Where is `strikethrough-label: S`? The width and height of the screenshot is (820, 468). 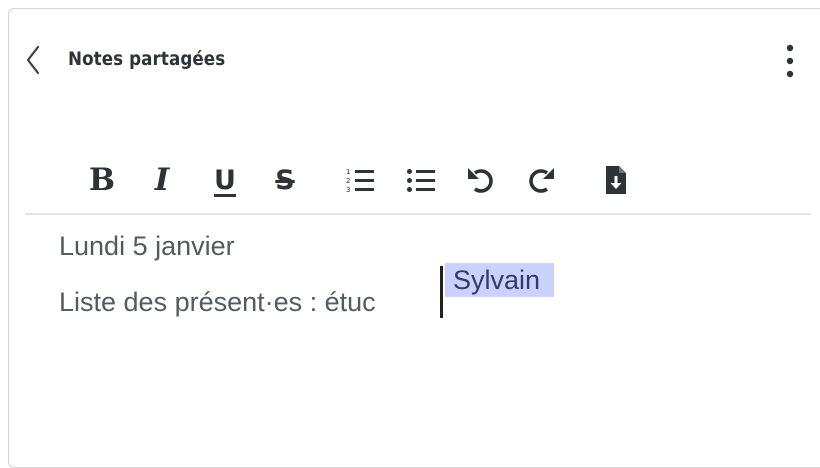 strikethrough-label: S is located at coordinates (285, 180).